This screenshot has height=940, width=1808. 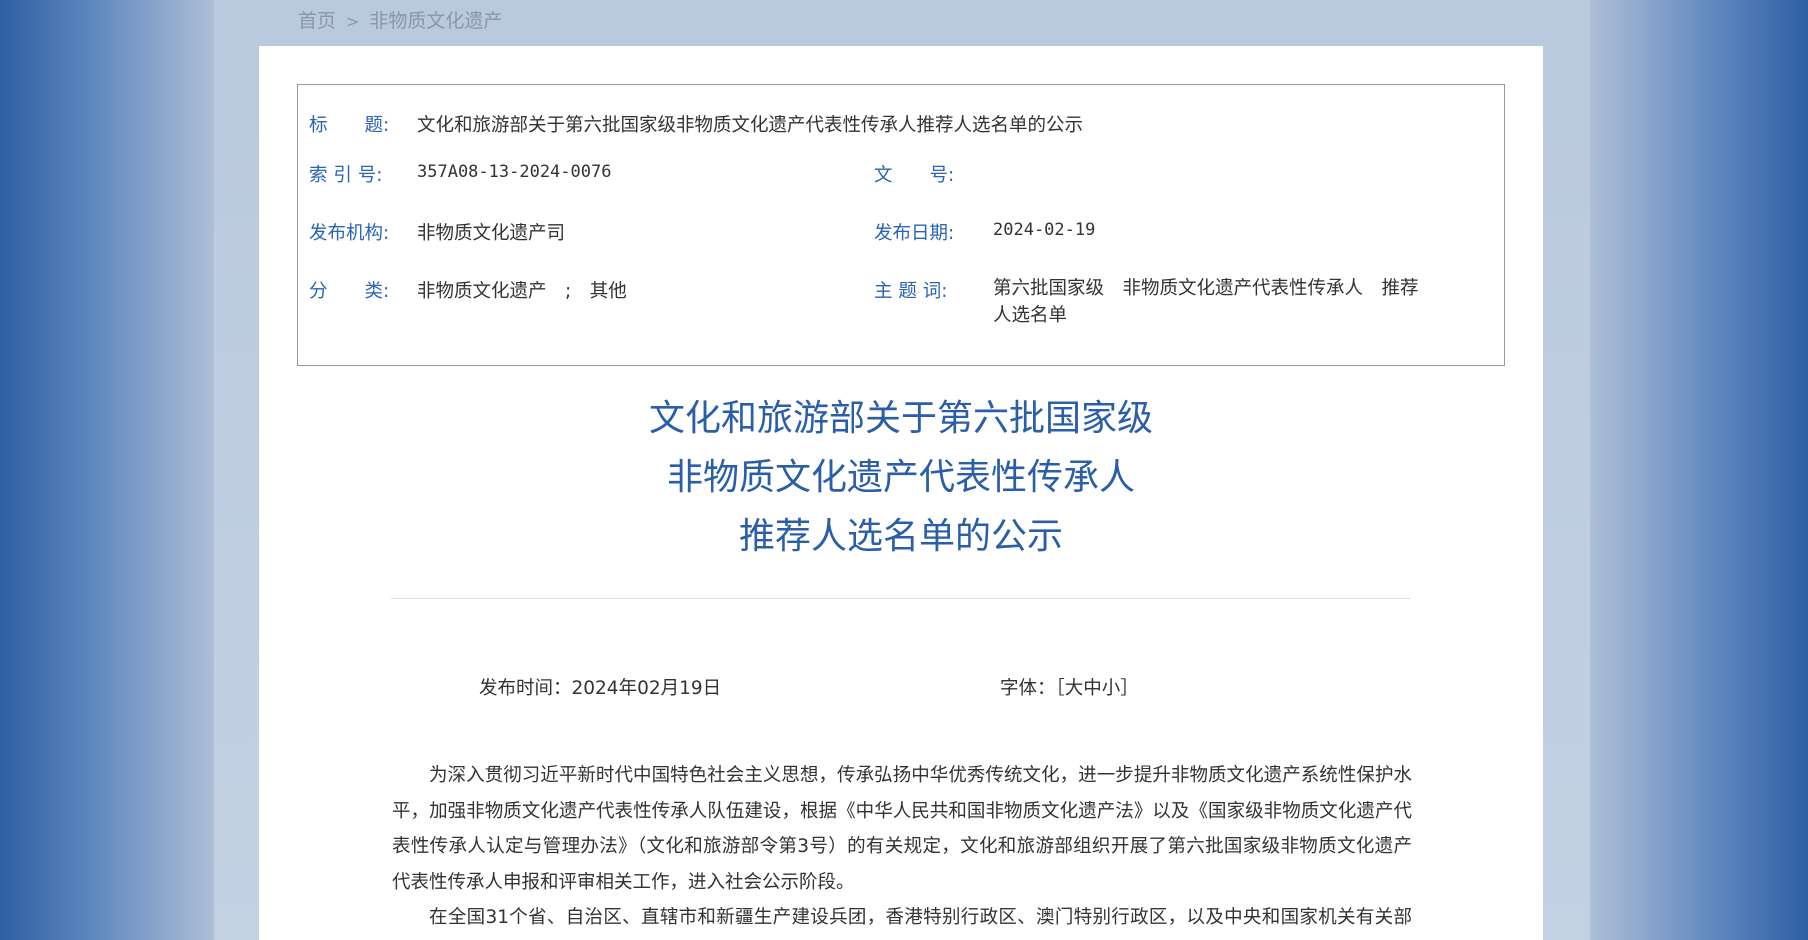 I want to click on article-title-line-1: 文化和旅游部关于第六批国家级, so click(x=900, y=418).